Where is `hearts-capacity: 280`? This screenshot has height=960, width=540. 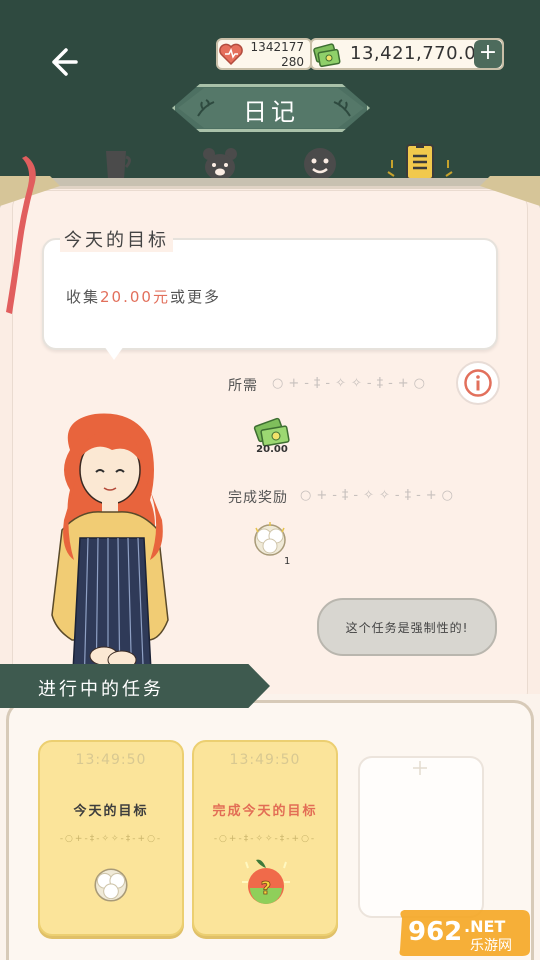
hearts-capacity: 280 is located at coordinates (292, 62).